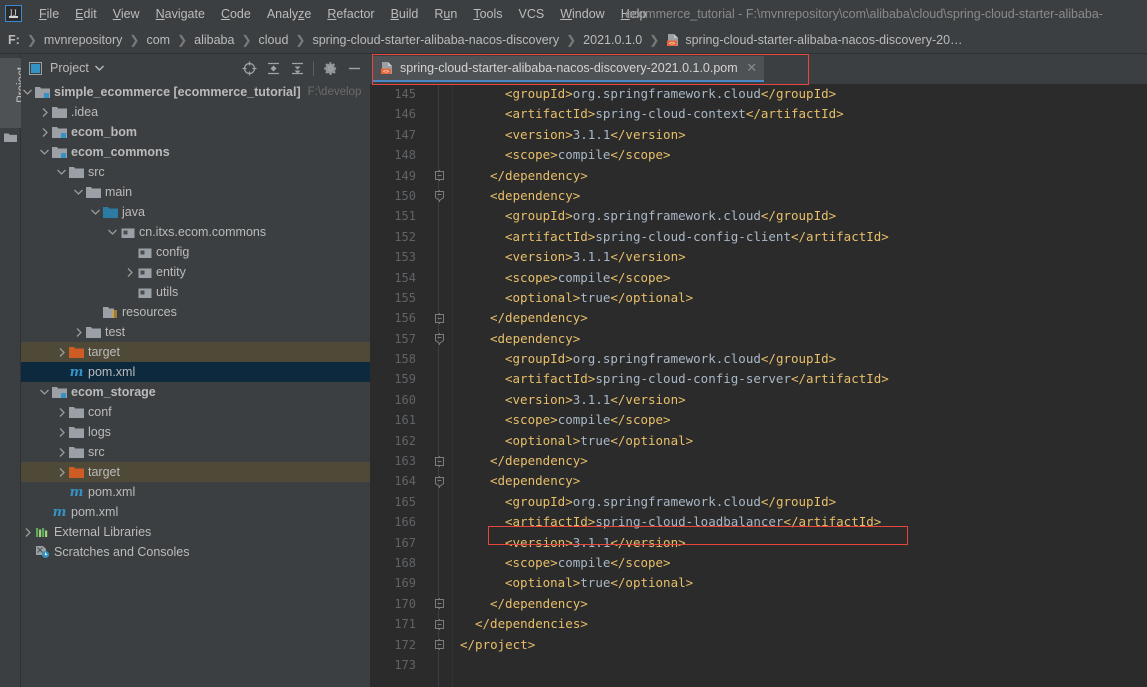 The width and height of the screenshot is (1147, 687). I want to click on tree-row-logs: logs, so click(195, 432).